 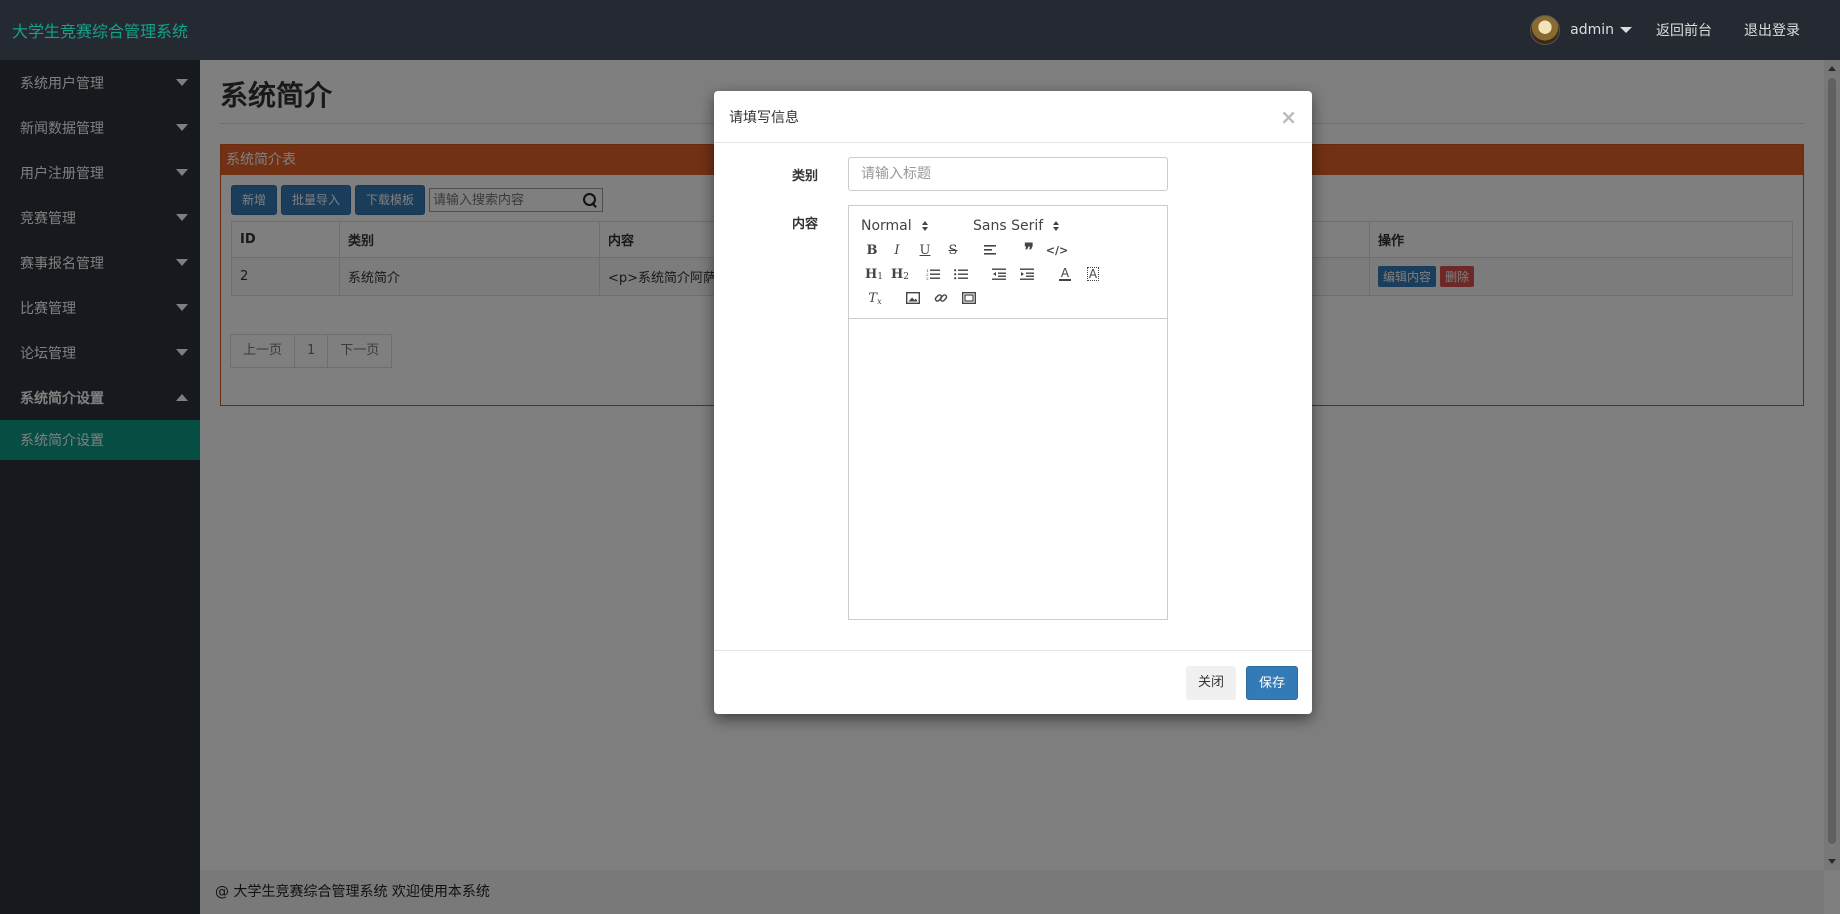 I want to click on save-button: 保存, so click(x=1271, y=682).